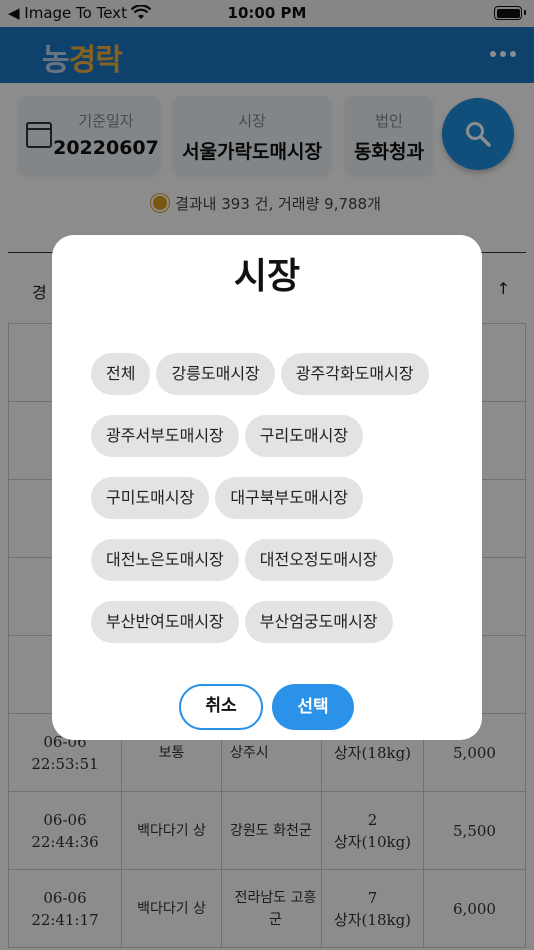 The height and width of the screenshot is (950, 534). I want to click on market-chip: 부산엄궁도매시장, so click(318, 622).